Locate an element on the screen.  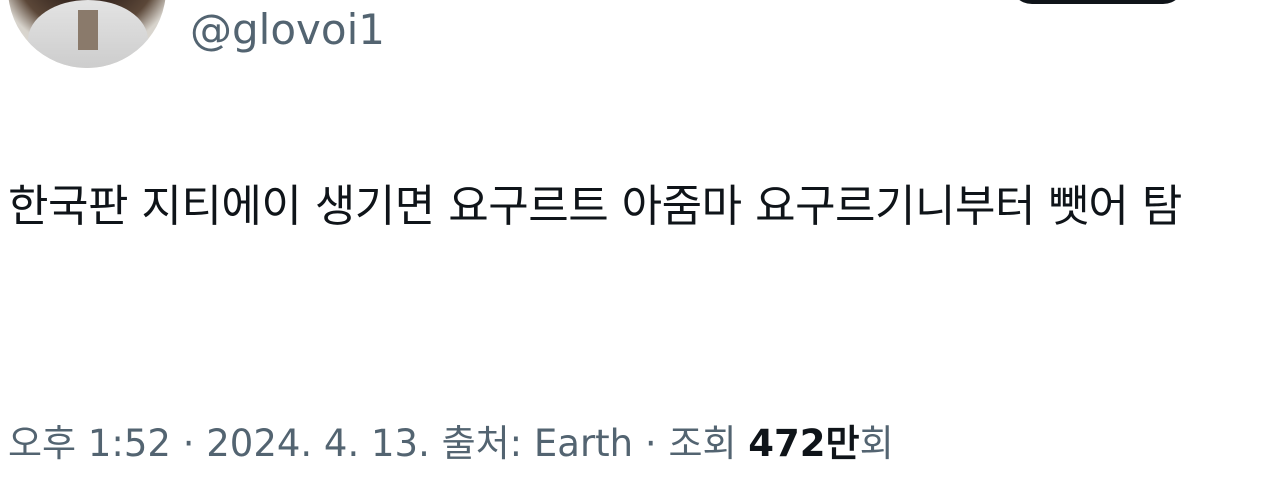
avatar-collar is located at coordinates (88, 30).